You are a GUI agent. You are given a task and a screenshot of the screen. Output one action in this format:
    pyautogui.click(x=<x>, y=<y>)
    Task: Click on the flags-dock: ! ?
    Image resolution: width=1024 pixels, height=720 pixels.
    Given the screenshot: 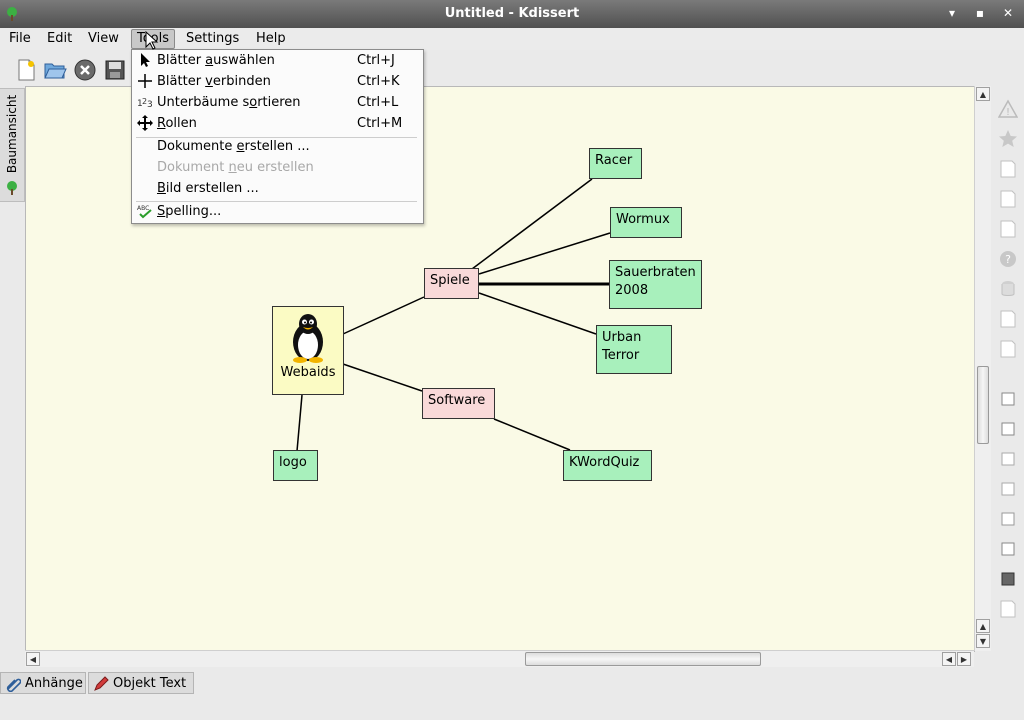 What is the action you would take?
    pyautogui.click(x=1008, y=353)
    